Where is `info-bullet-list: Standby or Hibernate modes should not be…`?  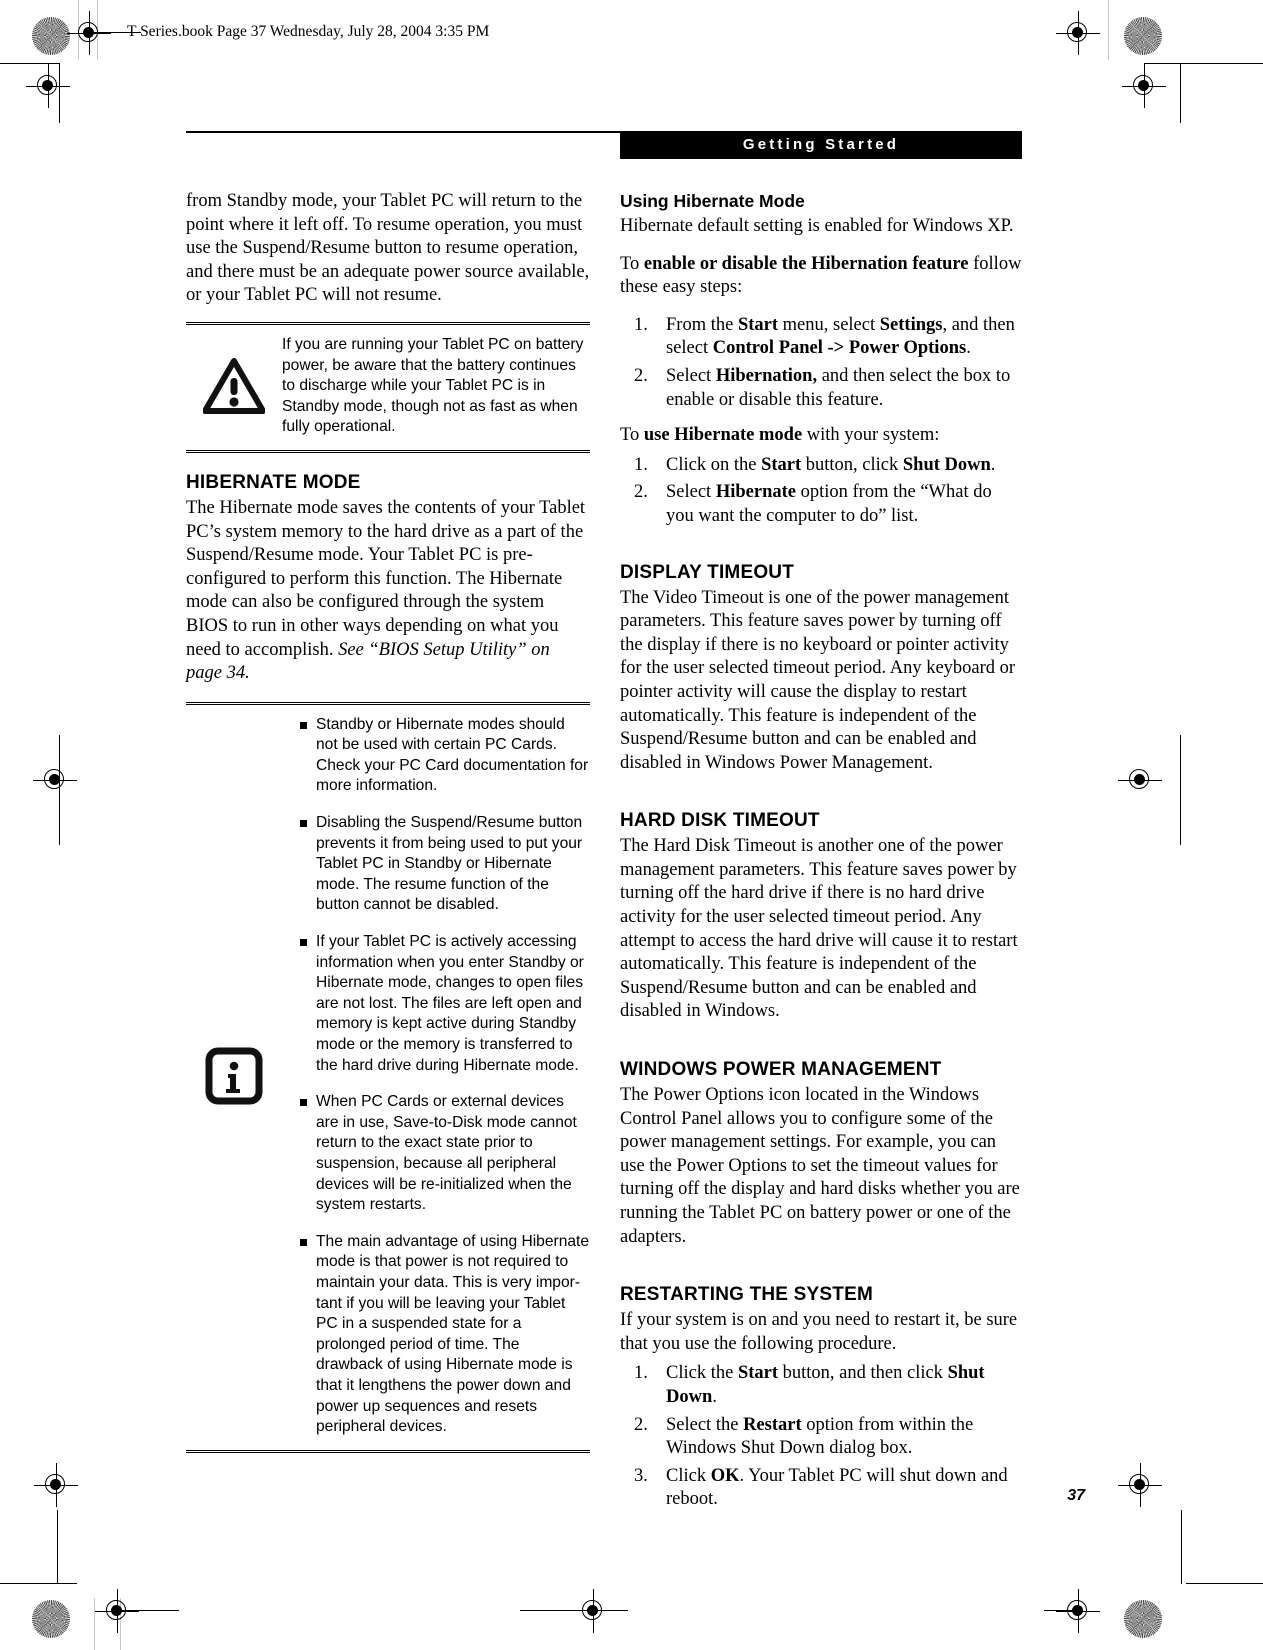 info-bullet-list: Standby or Hibernate modes should not be… is located at coordinates (436, 1076).